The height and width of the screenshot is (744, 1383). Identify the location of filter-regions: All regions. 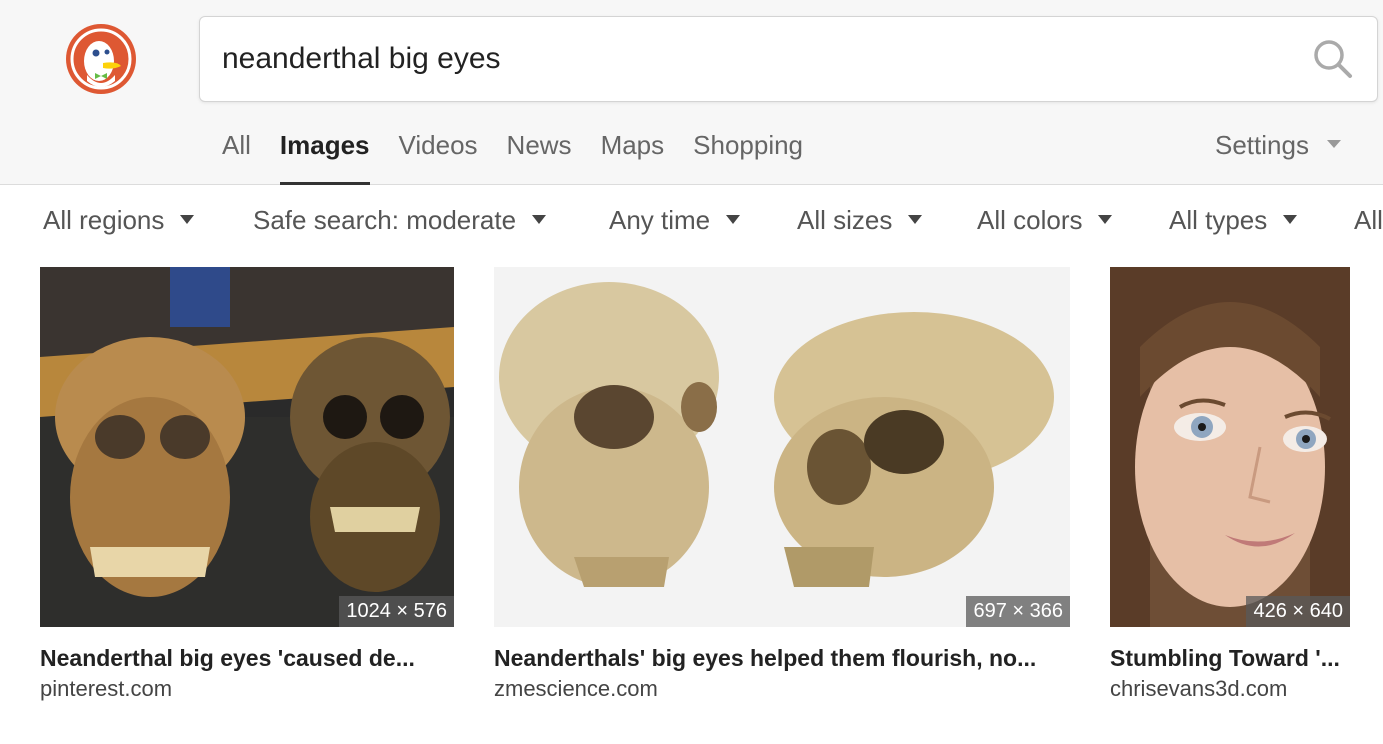
(119, 220).